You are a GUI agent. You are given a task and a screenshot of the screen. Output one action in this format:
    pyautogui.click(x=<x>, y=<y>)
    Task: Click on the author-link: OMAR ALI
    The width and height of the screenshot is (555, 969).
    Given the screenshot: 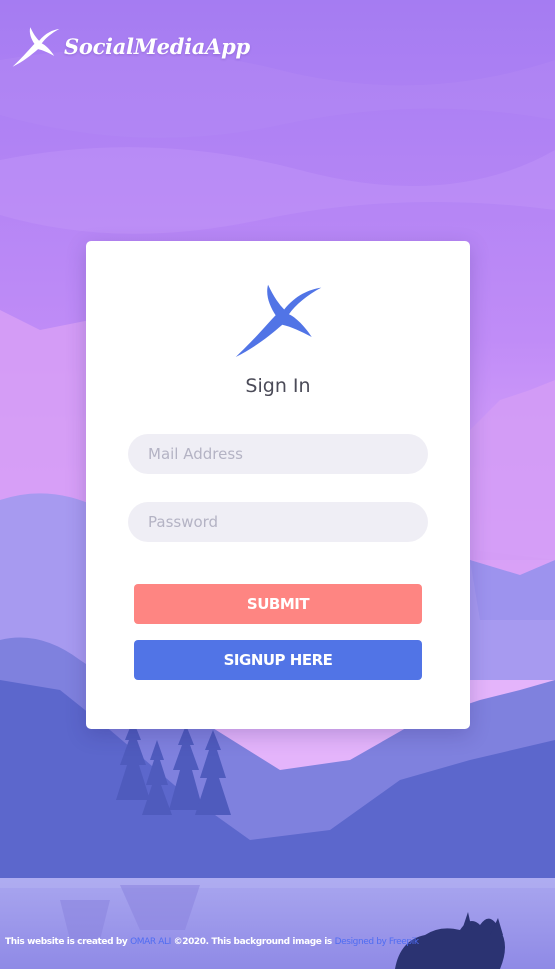 What is the action you would take?
    pyautogui.click(x=150, y=942)
    